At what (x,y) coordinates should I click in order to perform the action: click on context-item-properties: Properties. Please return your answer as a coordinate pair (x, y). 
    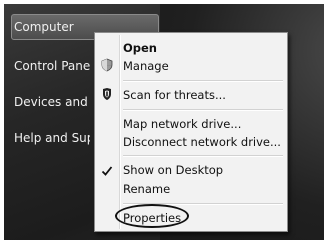
    Looking at the image, I should click on (152, 218).